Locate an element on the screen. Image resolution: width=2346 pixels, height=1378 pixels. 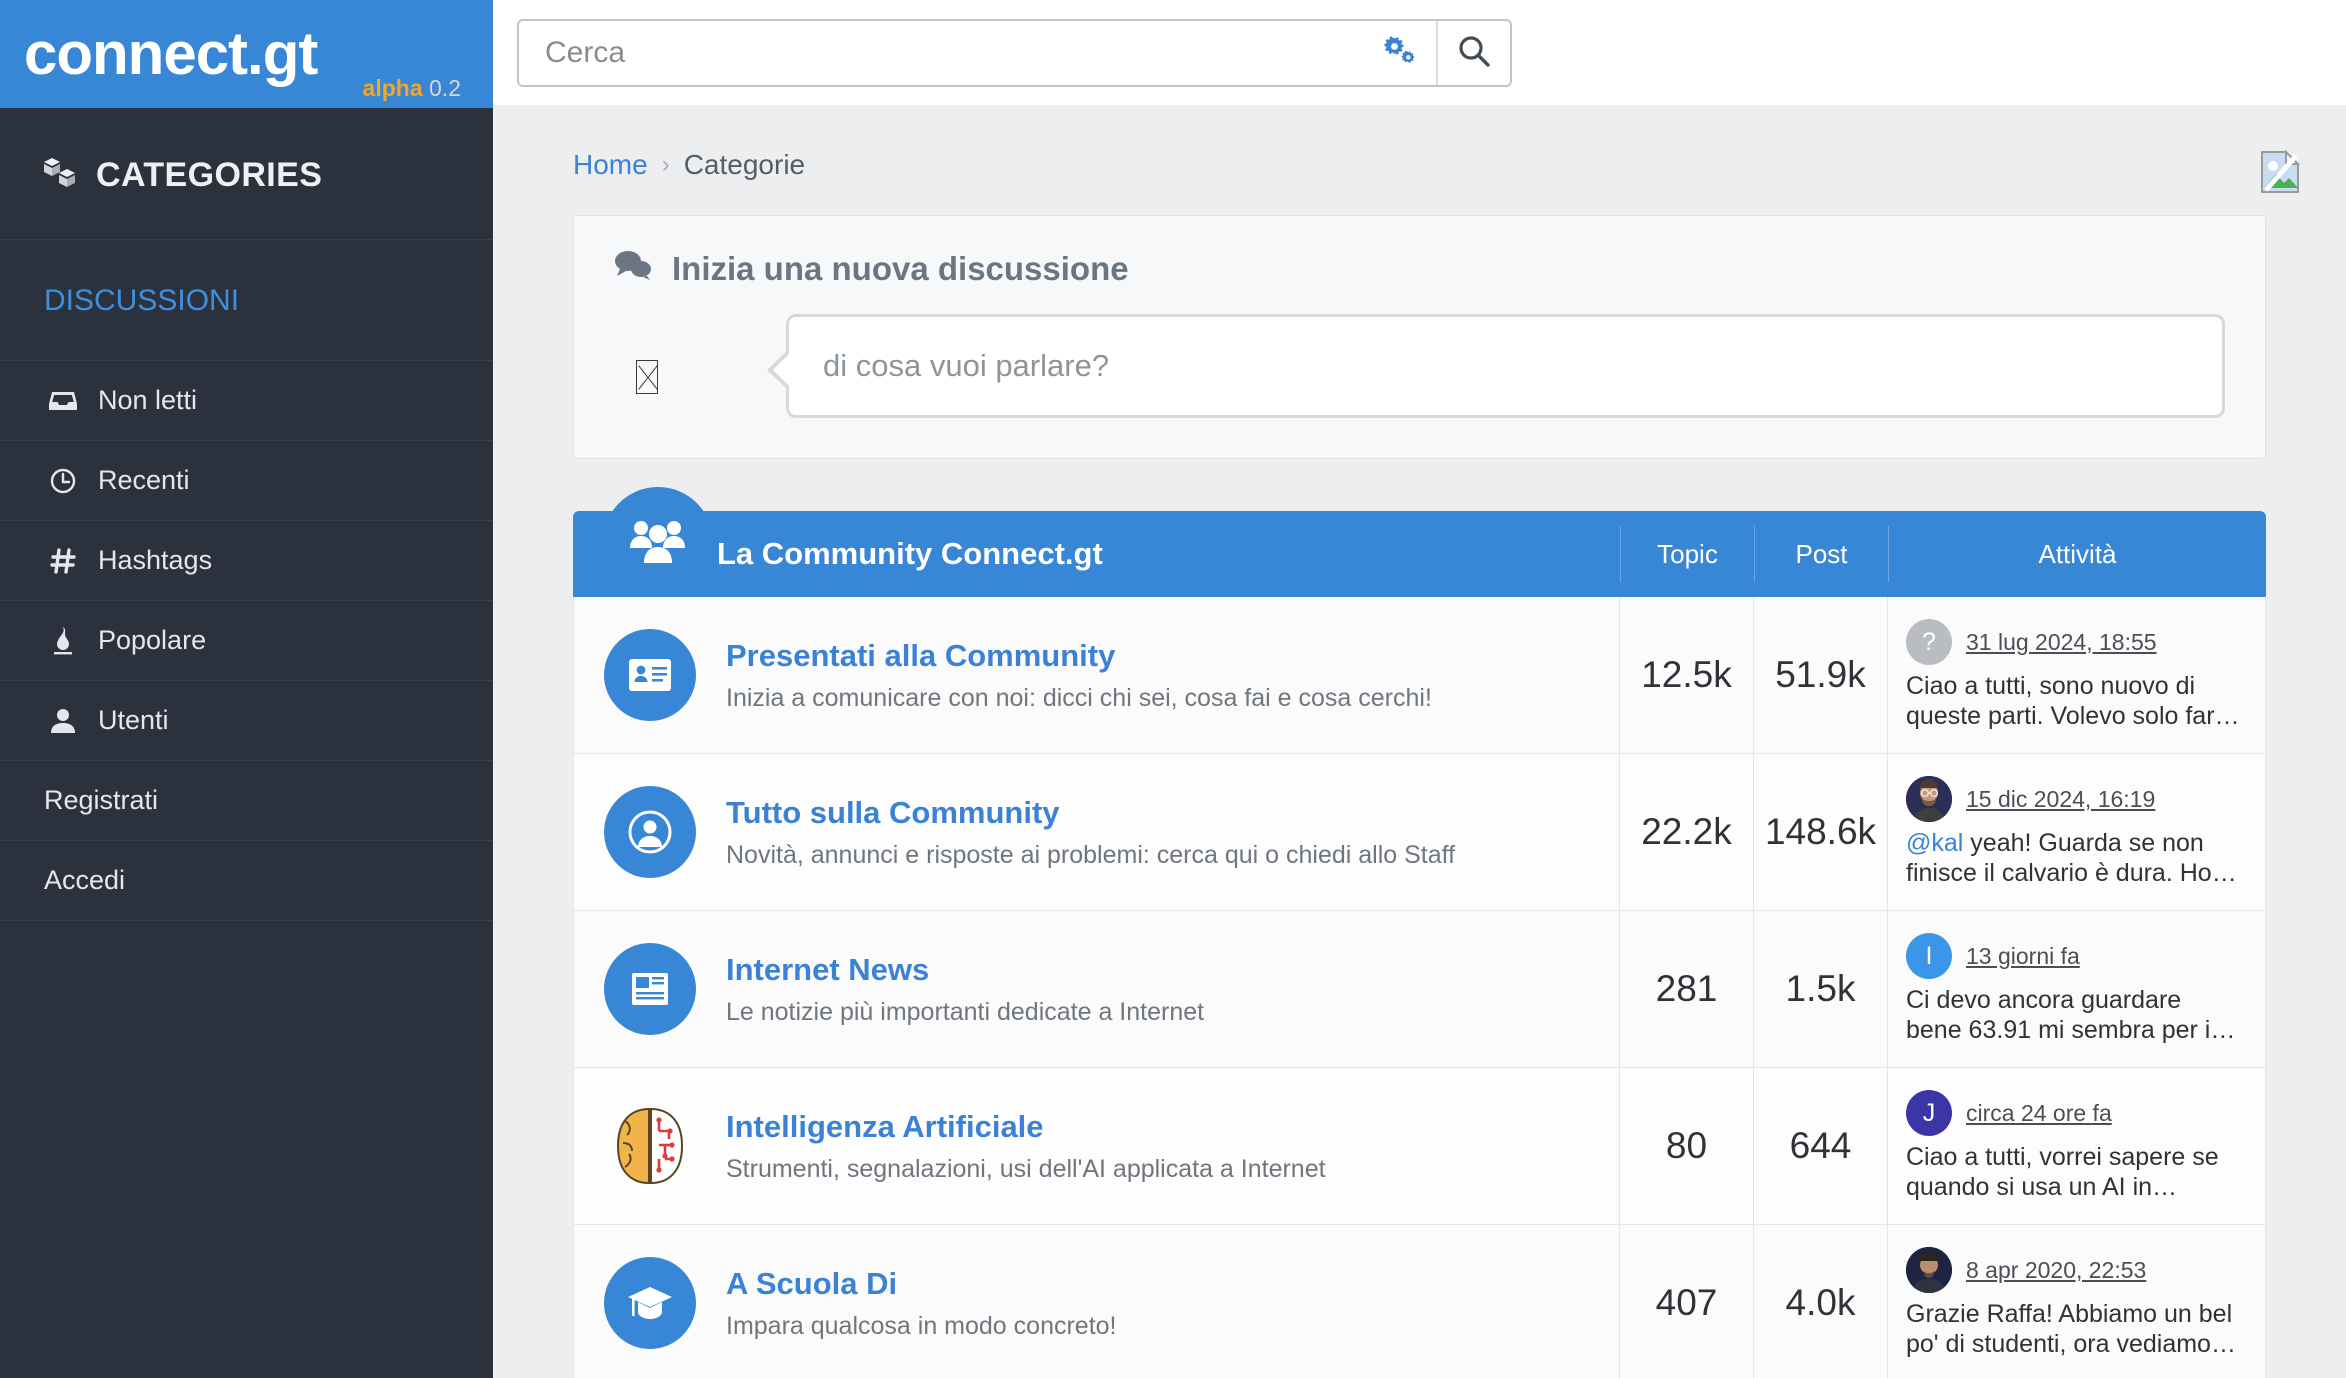
sidebar-header-categories: CATEGORIES is located at coordinates (246, 174).